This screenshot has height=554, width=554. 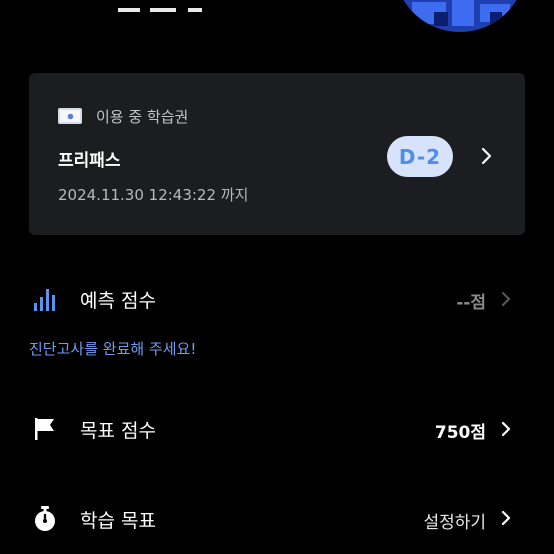 I want to click on study-goal-title: 학습 목표, so click(x=118, y=519).